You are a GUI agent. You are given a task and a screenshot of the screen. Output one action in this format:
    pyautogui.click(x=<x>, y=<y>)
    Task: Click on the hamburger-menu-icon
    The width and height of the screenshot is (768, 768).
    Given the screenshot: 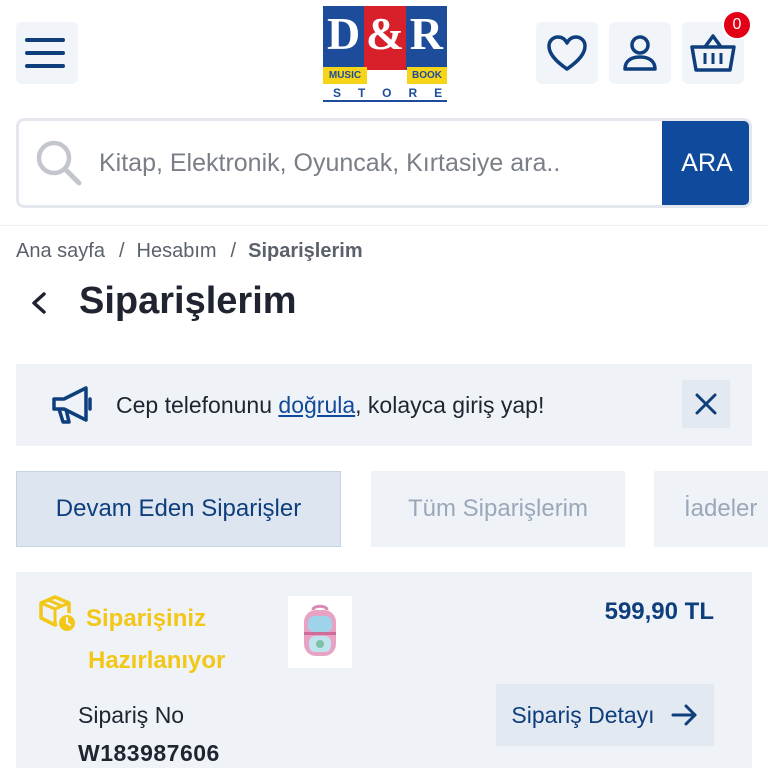 What is the action you would take?
    pyautogui.click(x=45, y=53)
    